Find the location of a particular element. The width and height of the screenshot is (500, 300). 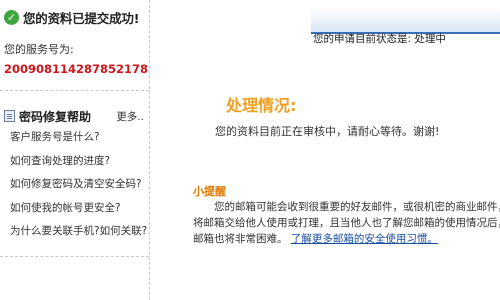

application-status: 您的申请目前状态是: 处理中 is located at coordinates (379, 39).